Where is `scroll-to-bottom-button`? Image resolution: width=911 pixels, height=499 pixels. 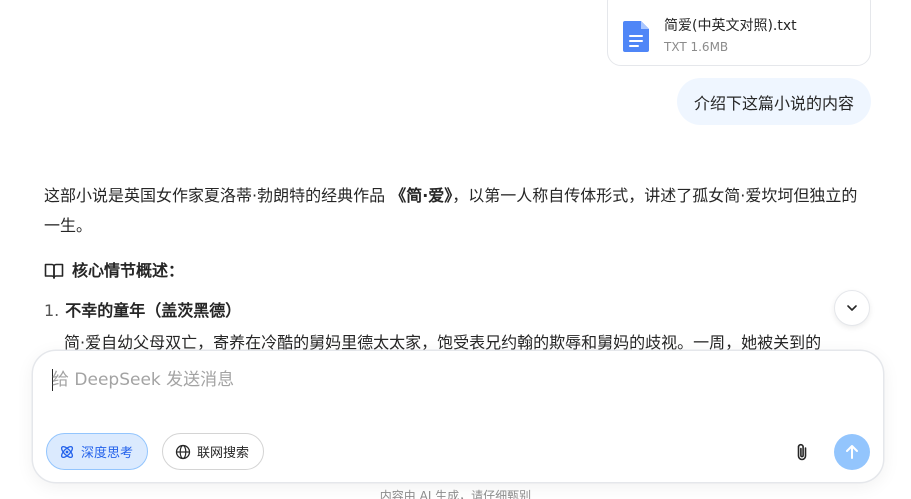 scroll-to-bottom-button is located at coordinates (852, 308).